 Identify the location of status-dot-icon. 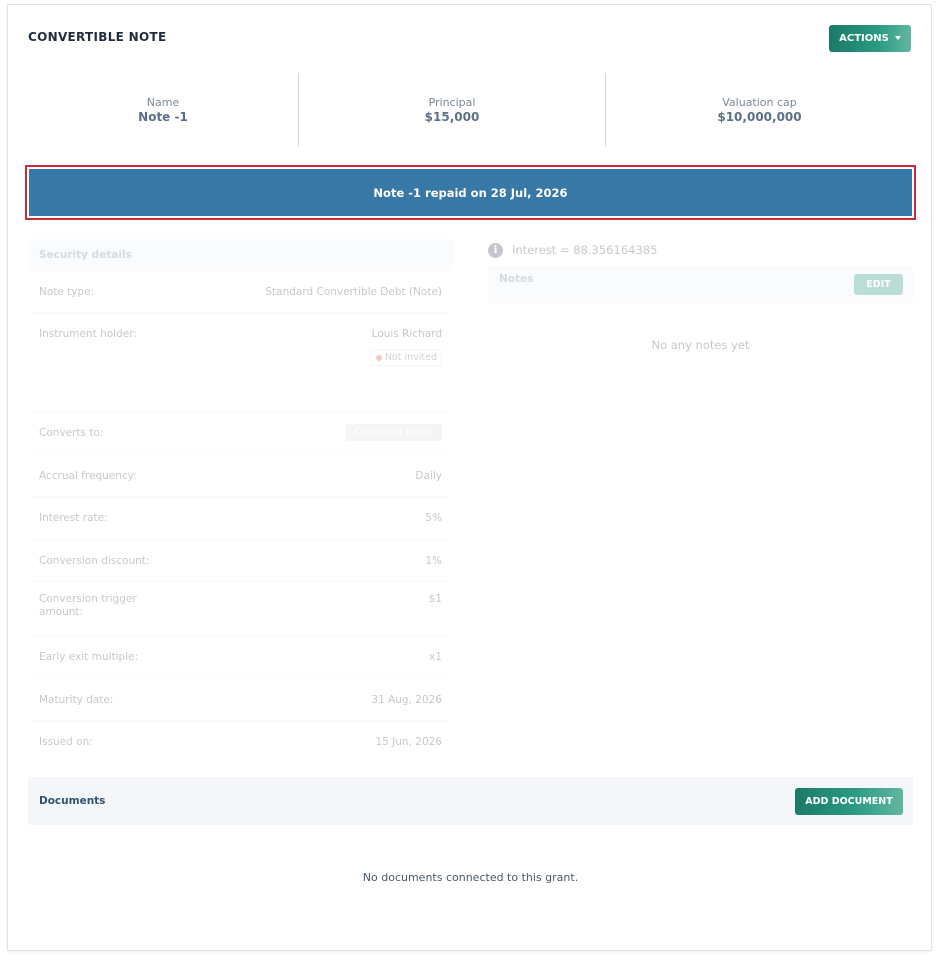
(378, 357).